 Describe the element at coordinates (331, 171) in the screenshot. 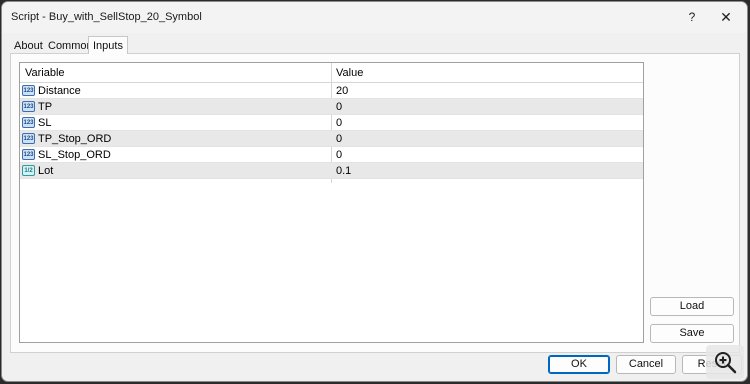

I see `table-row: 1/2 Lot 0.1` at that location.